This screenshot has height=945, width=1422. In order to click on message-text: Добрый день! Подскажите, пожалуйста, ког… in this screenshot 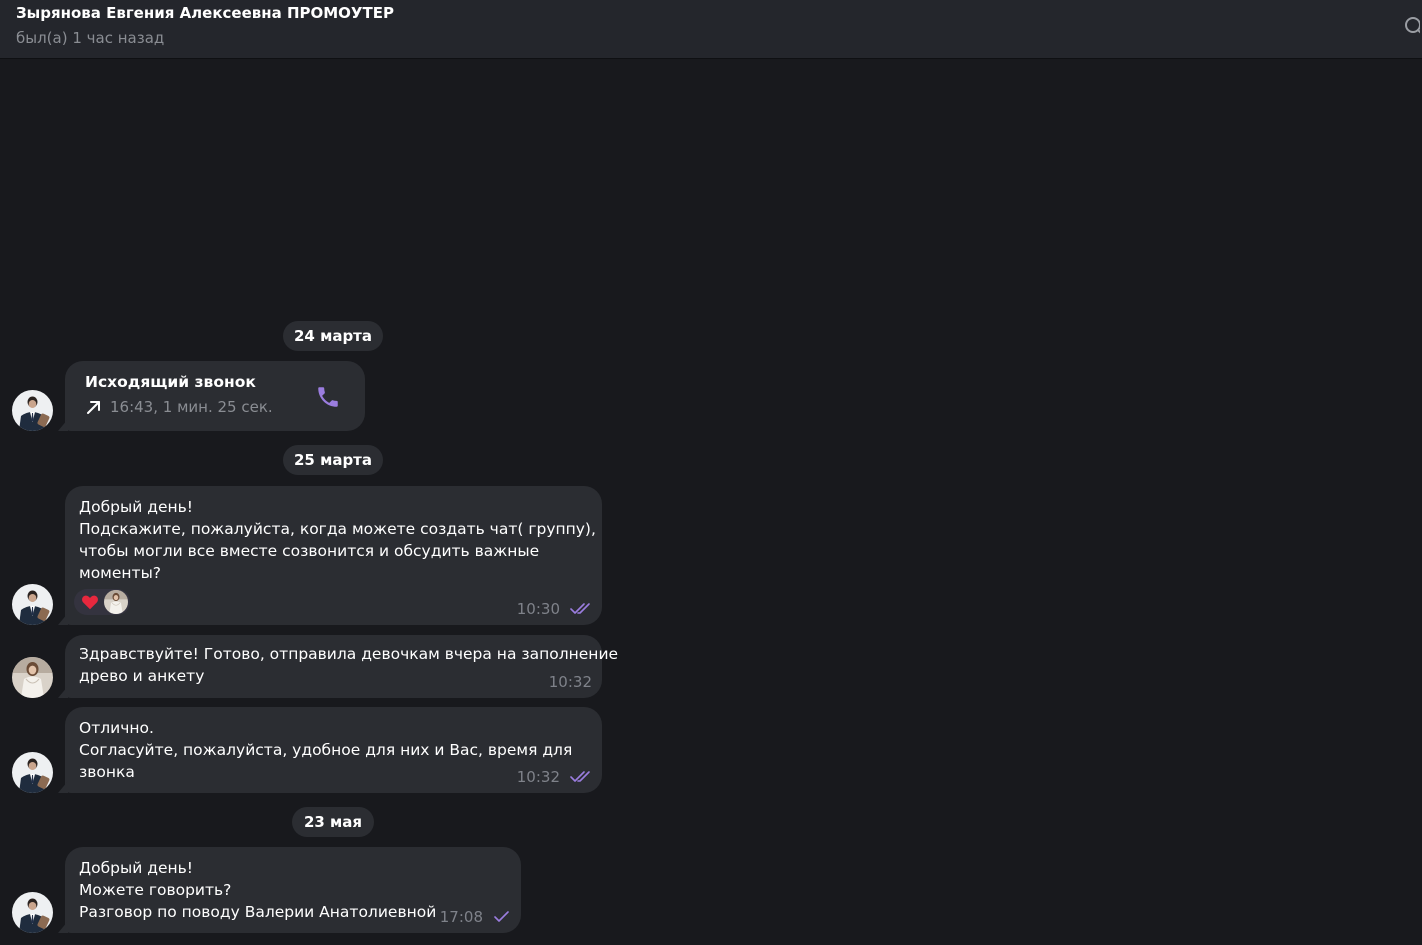, I will do `click(337, 540)`.